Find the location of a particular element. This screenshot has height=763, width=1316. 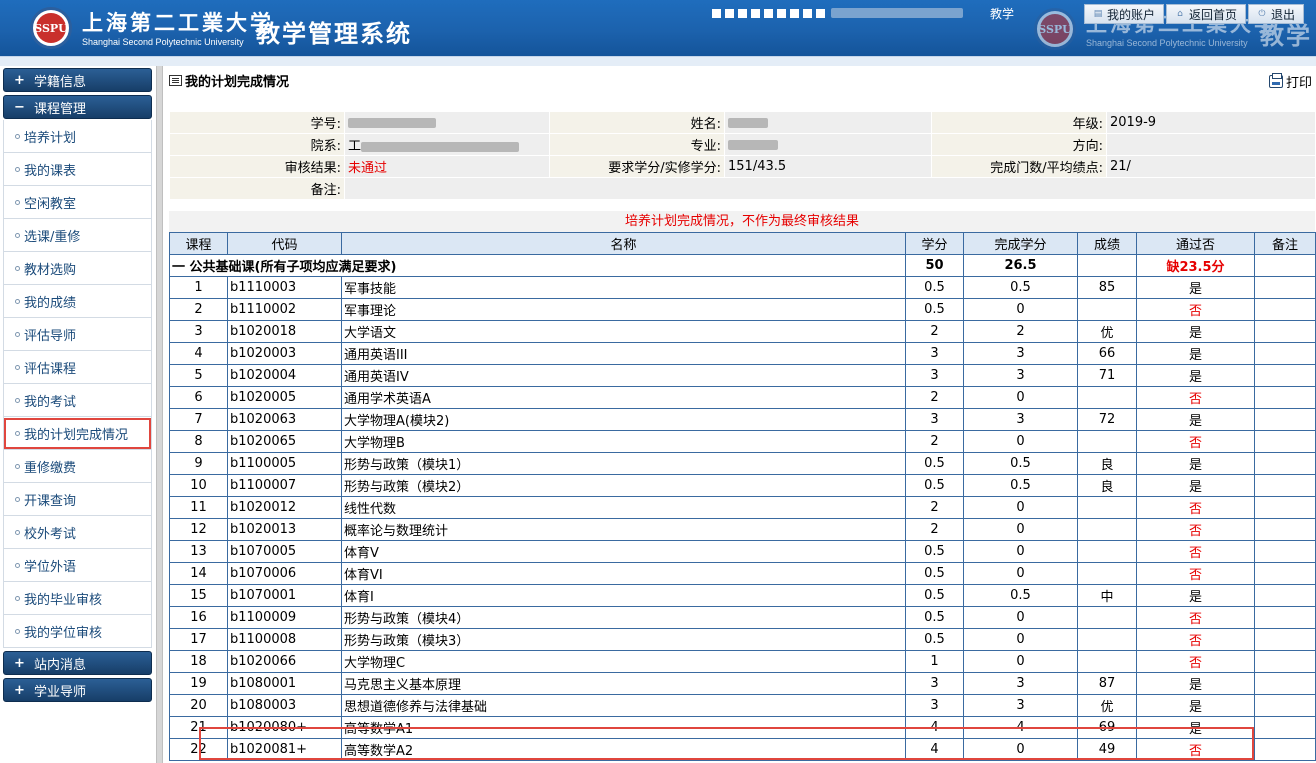

table-row: 21 b1020080+ 高等数学A1 4 4 69 是 is located at coordinates (742, 727).